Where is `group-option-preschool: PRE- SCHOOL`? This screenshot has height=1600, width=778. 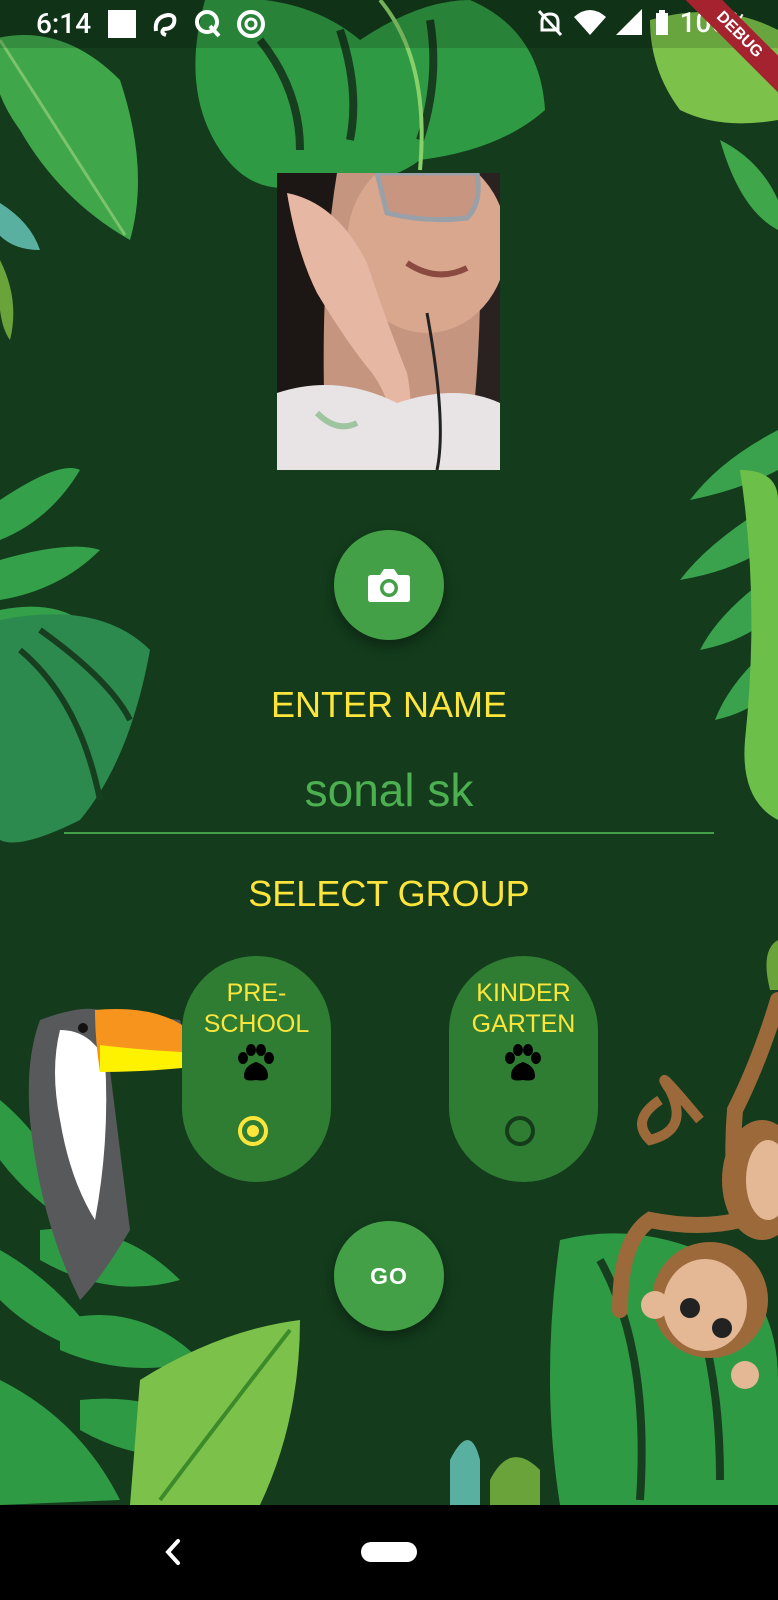 group-option-preschool: PRE- SCHOOL is located at coordinates (256, 1069).